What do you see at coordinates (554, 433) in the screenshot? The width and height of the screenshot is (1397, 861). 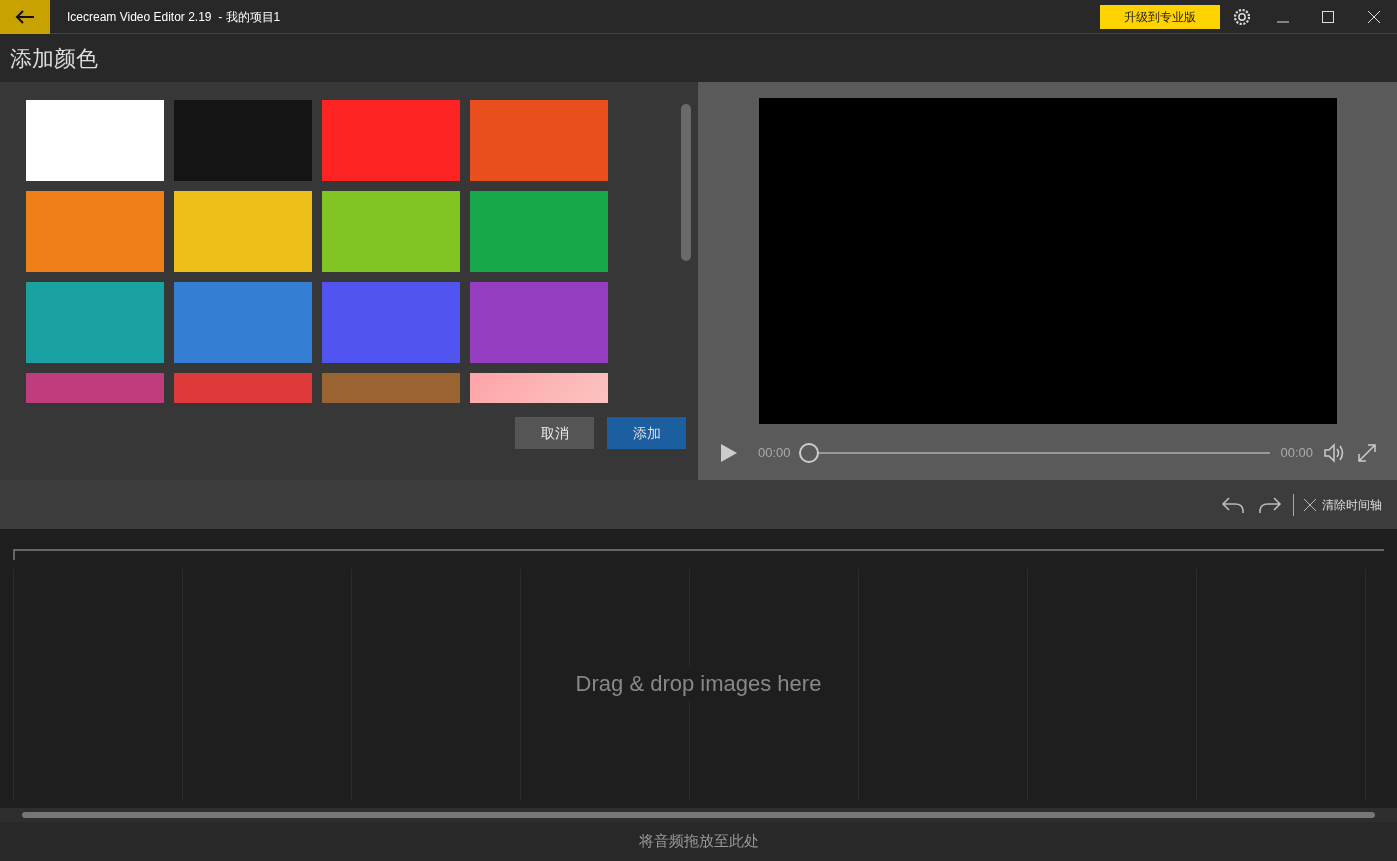 I see `cancel-button: 取消` at bounding box center [554, 433].